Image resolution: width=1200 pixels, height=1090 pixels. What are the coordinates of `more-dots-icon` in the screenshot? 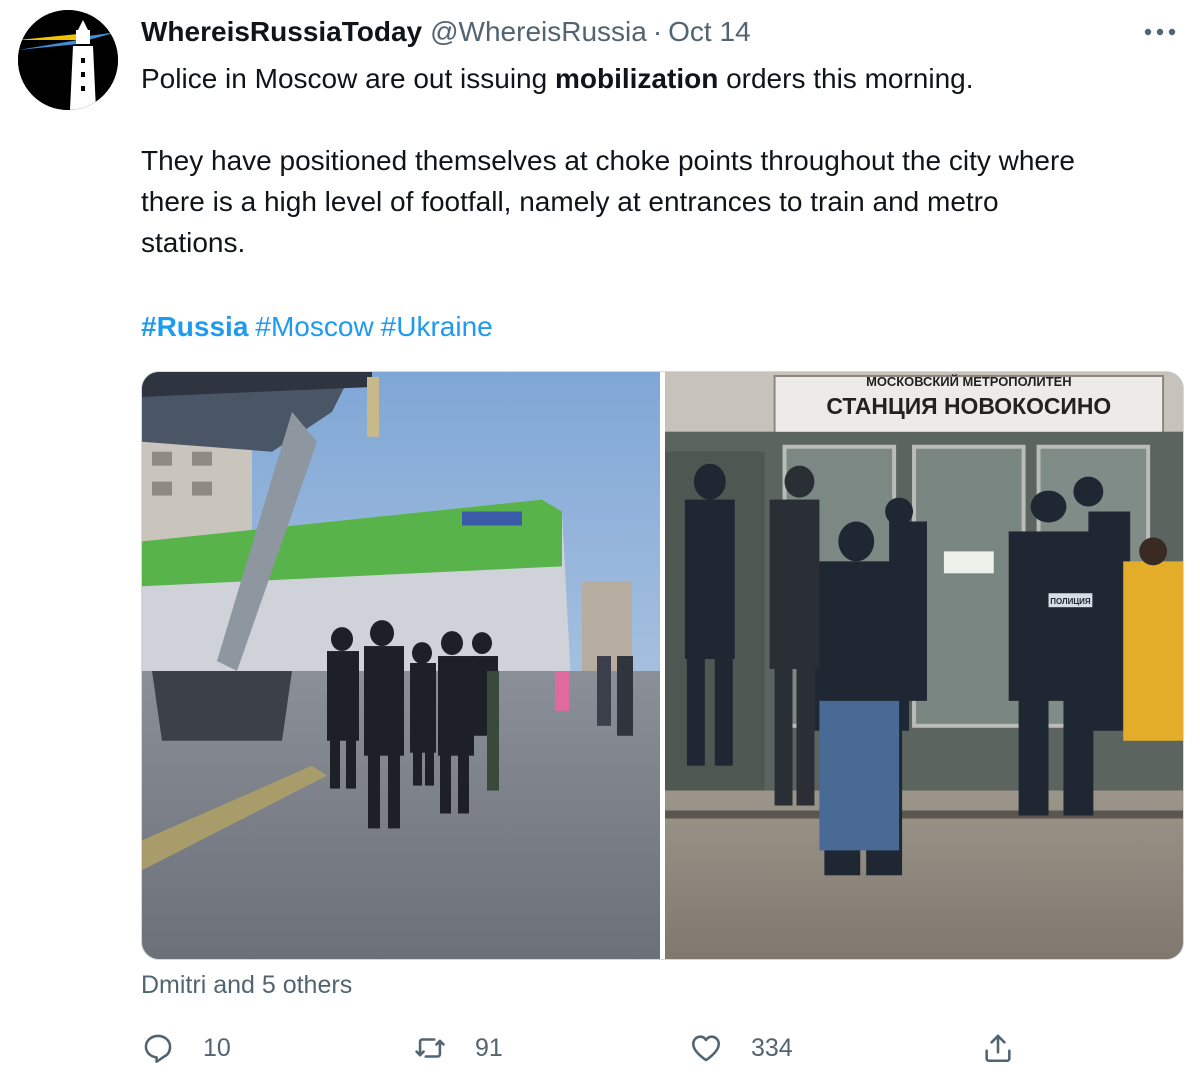 It's located at (1160, 32).